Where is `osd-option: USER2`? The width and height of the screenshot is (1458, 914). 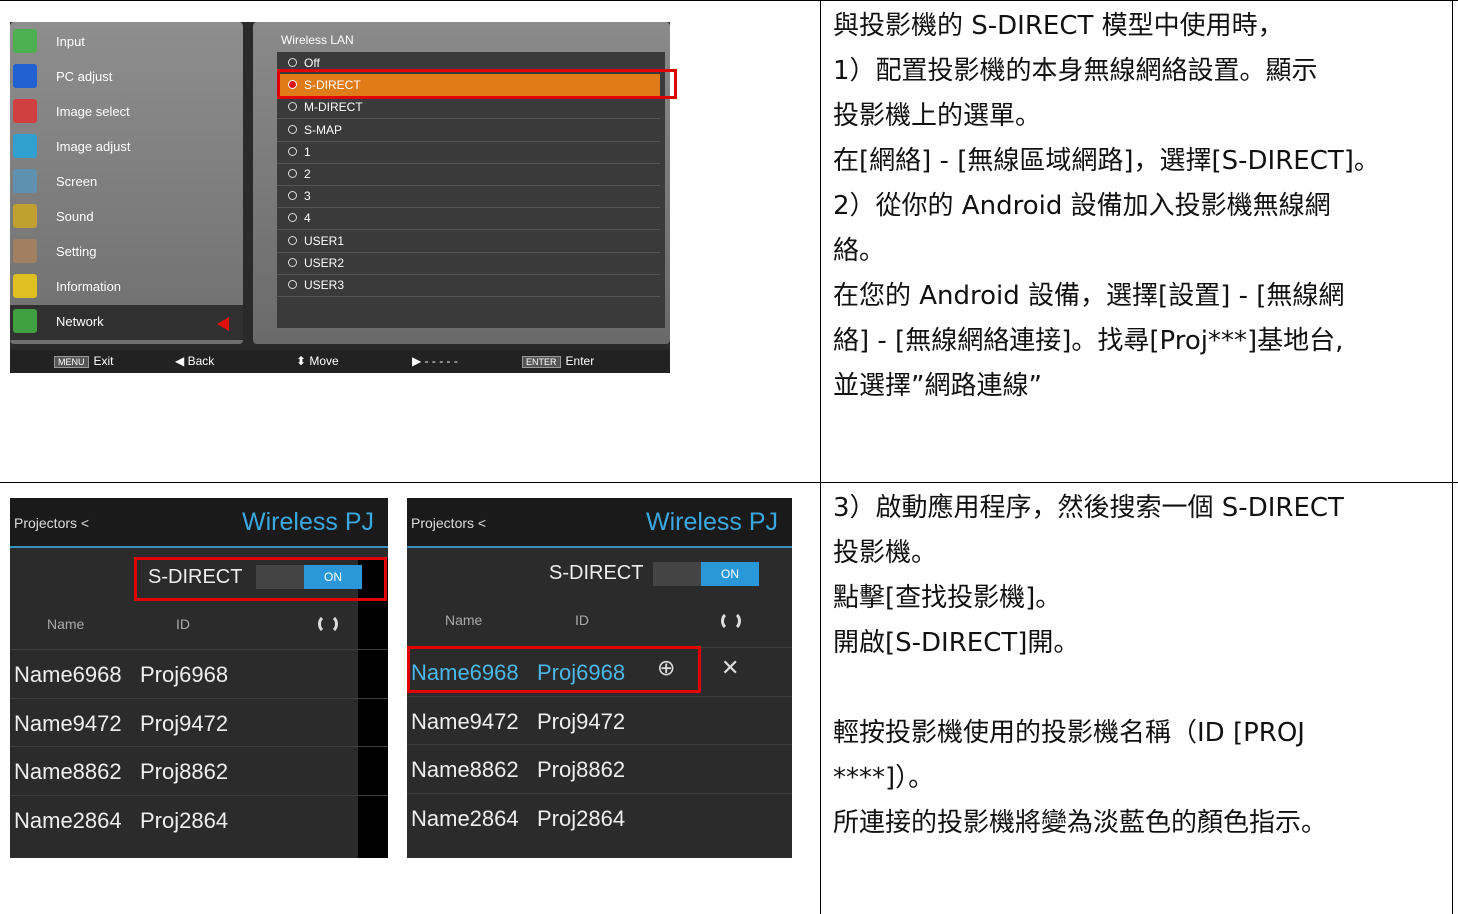 osd-option: USER2 is located at coordinates (468, 263).